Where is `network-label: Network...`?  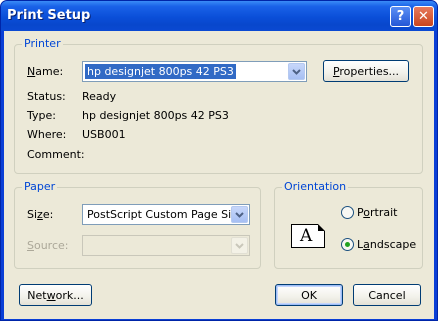 network-label: Network... is located at coordinates (55, 295).